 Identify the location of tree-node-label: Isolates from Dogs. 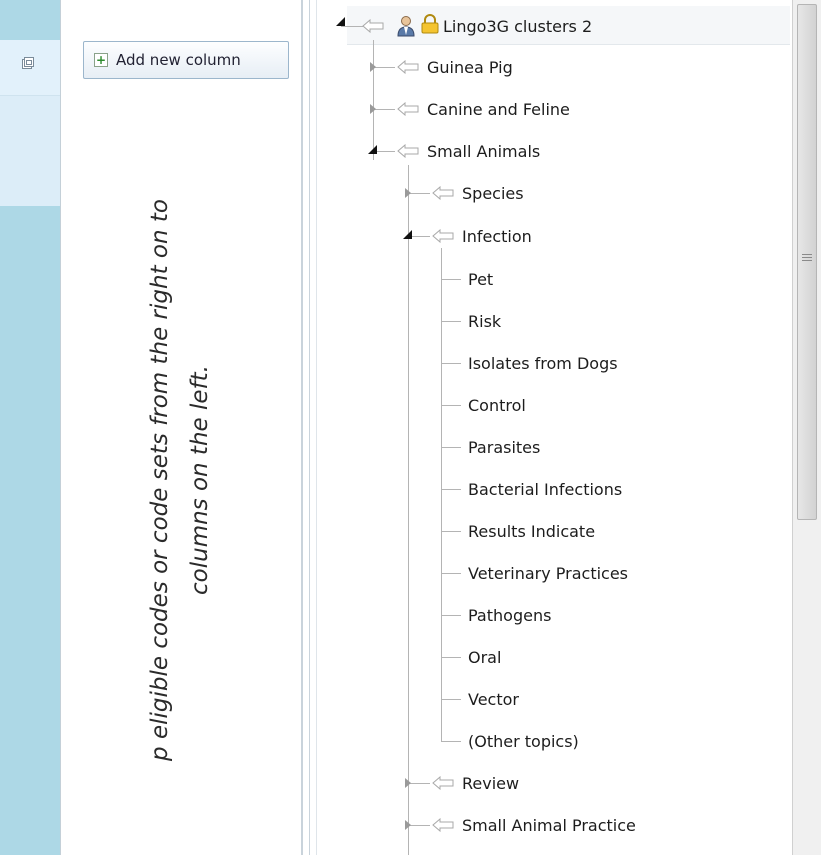
(543, 363).